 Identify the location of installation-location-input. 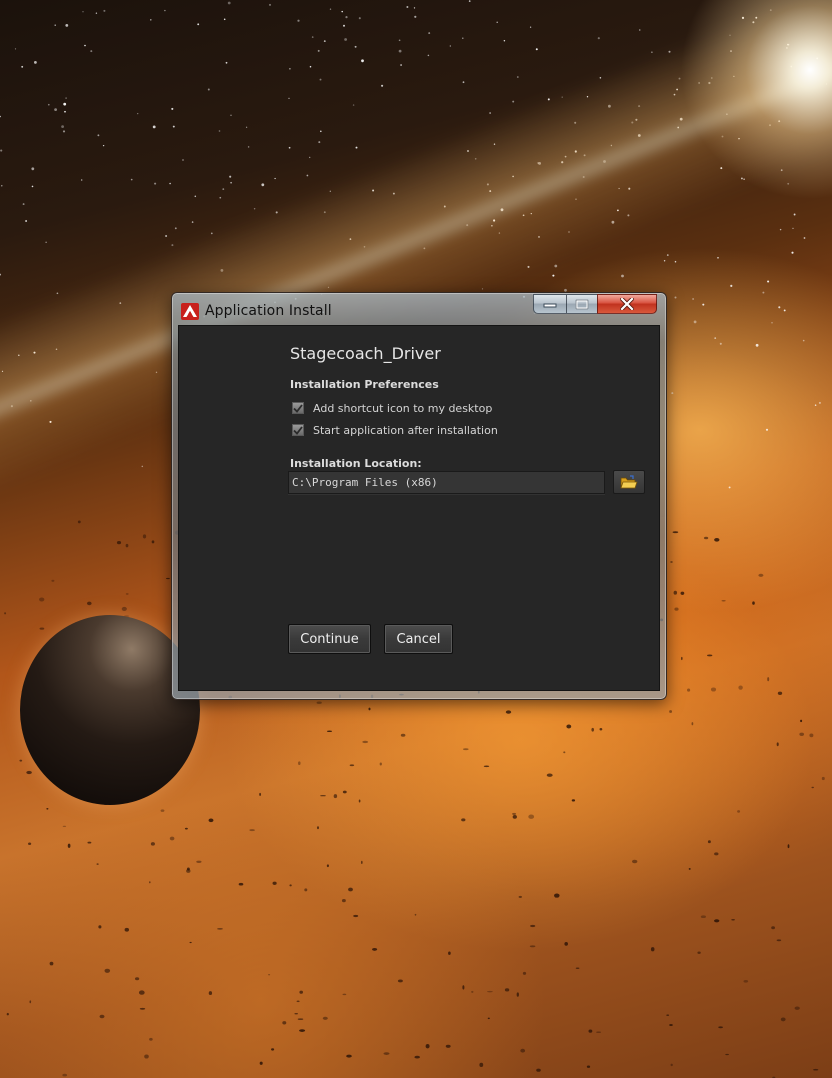
(446, 482).